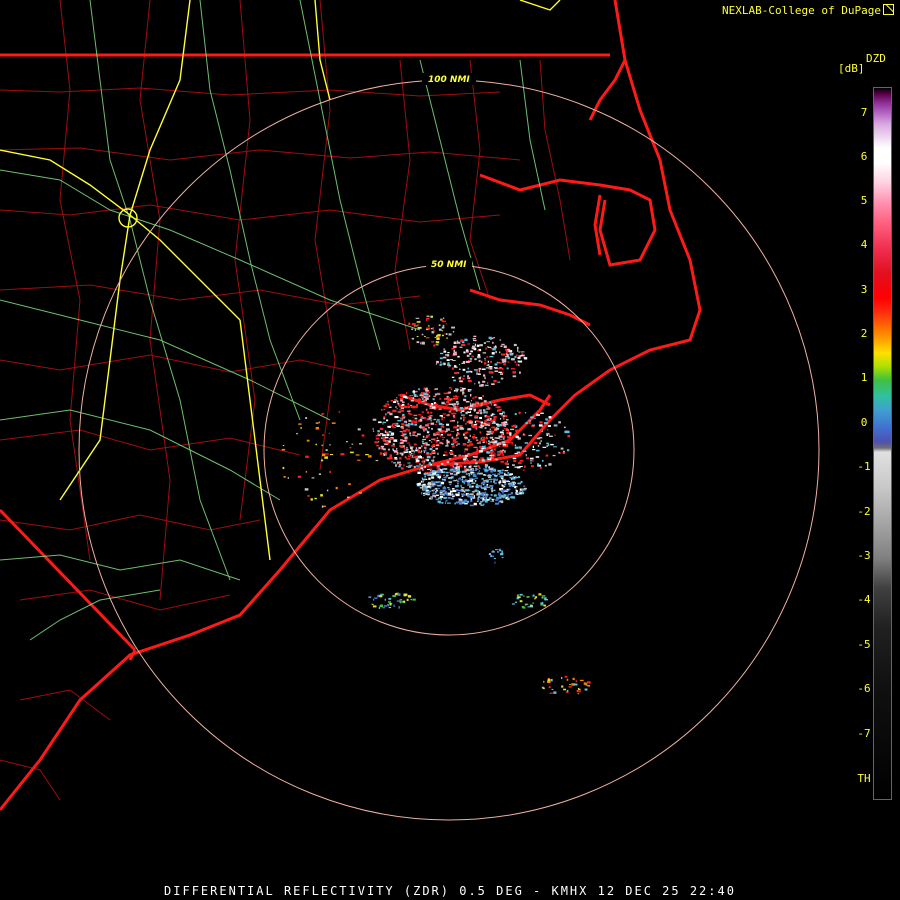 The height and width of the screenshot is (900, 900). I want to click on nexlab-logo-icon, so click(888, 9).